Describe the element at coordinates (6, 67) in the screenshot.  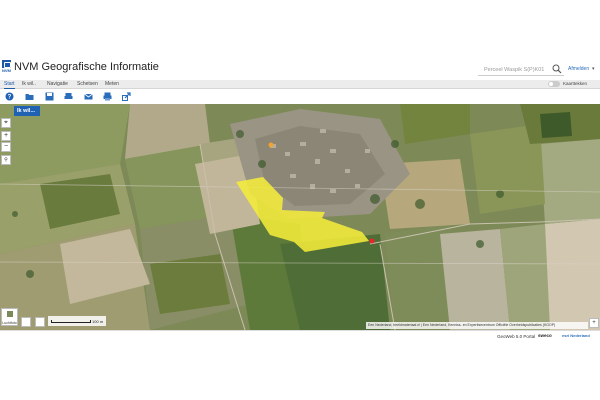
I see `nvm-logo: NVM` at that location.